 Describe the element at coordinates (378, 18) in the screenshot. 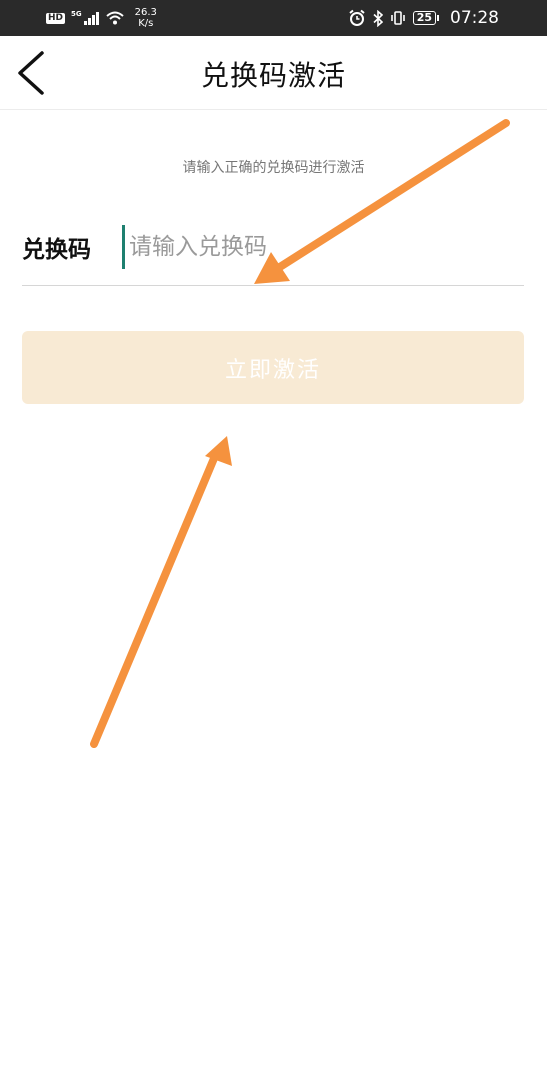

I see `bluetooth-icon` at that location.